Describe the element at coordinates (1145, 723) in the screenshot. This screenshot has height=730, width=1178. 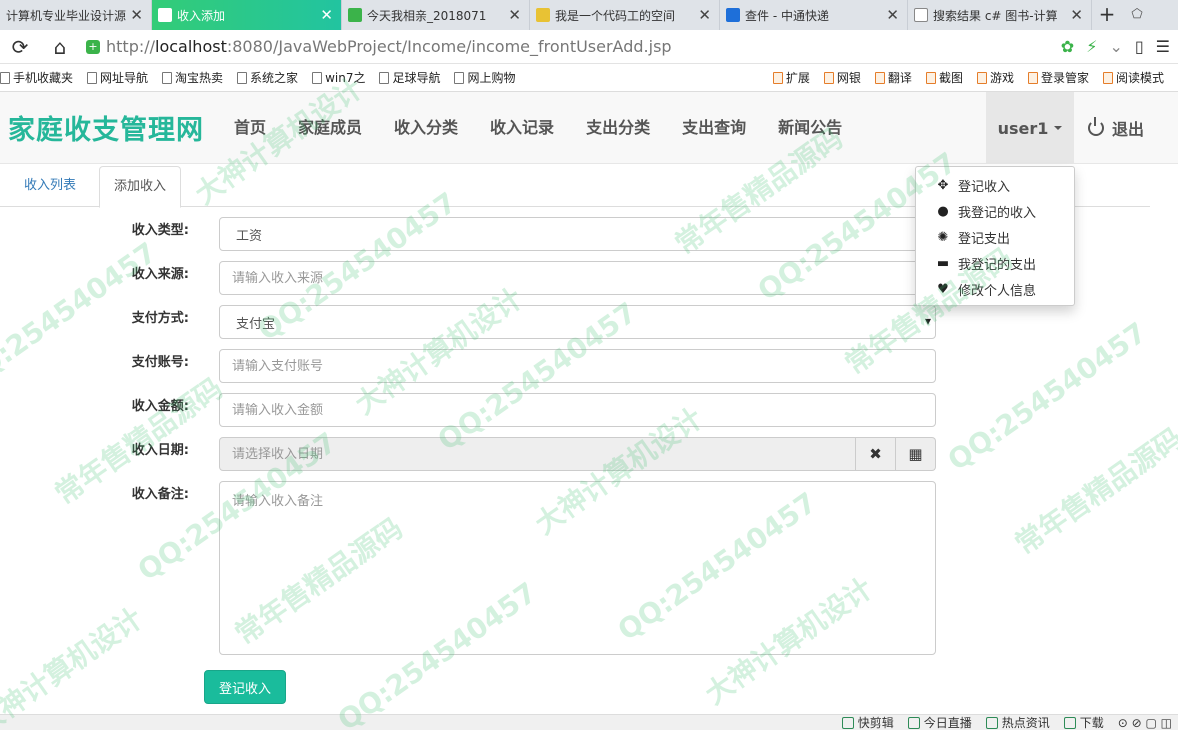
I see `status-tools: ⊙ ⊘ ▢ ◫` at that location.